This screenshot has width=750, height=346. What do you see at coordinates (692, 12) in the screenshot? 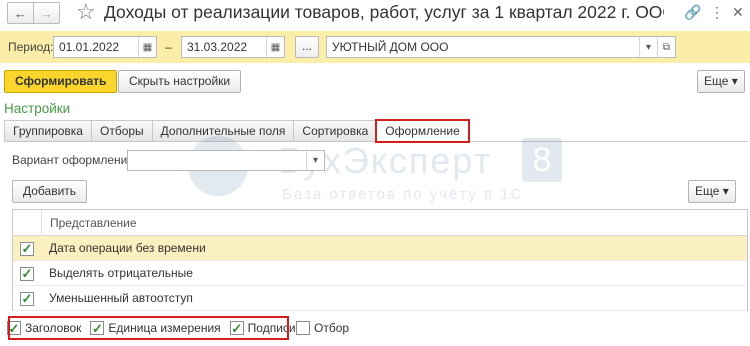
I see `link-icon: 🔗` at bounding box center [692, 12].